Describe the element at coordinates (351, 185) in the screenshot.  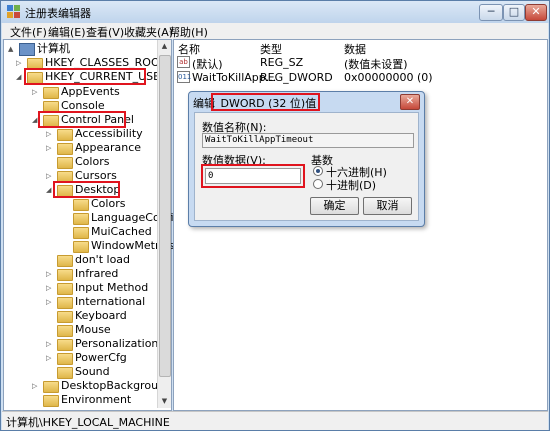
I see `dec-label: 十进制(D)` at that location.